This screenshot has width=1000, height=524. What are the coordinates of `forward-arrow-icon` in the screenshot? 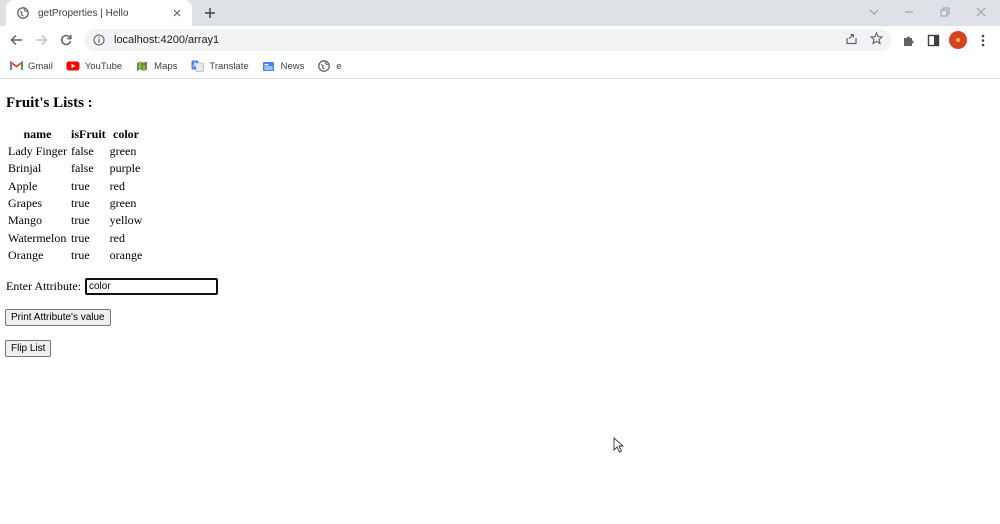 It's located at (41, 40).